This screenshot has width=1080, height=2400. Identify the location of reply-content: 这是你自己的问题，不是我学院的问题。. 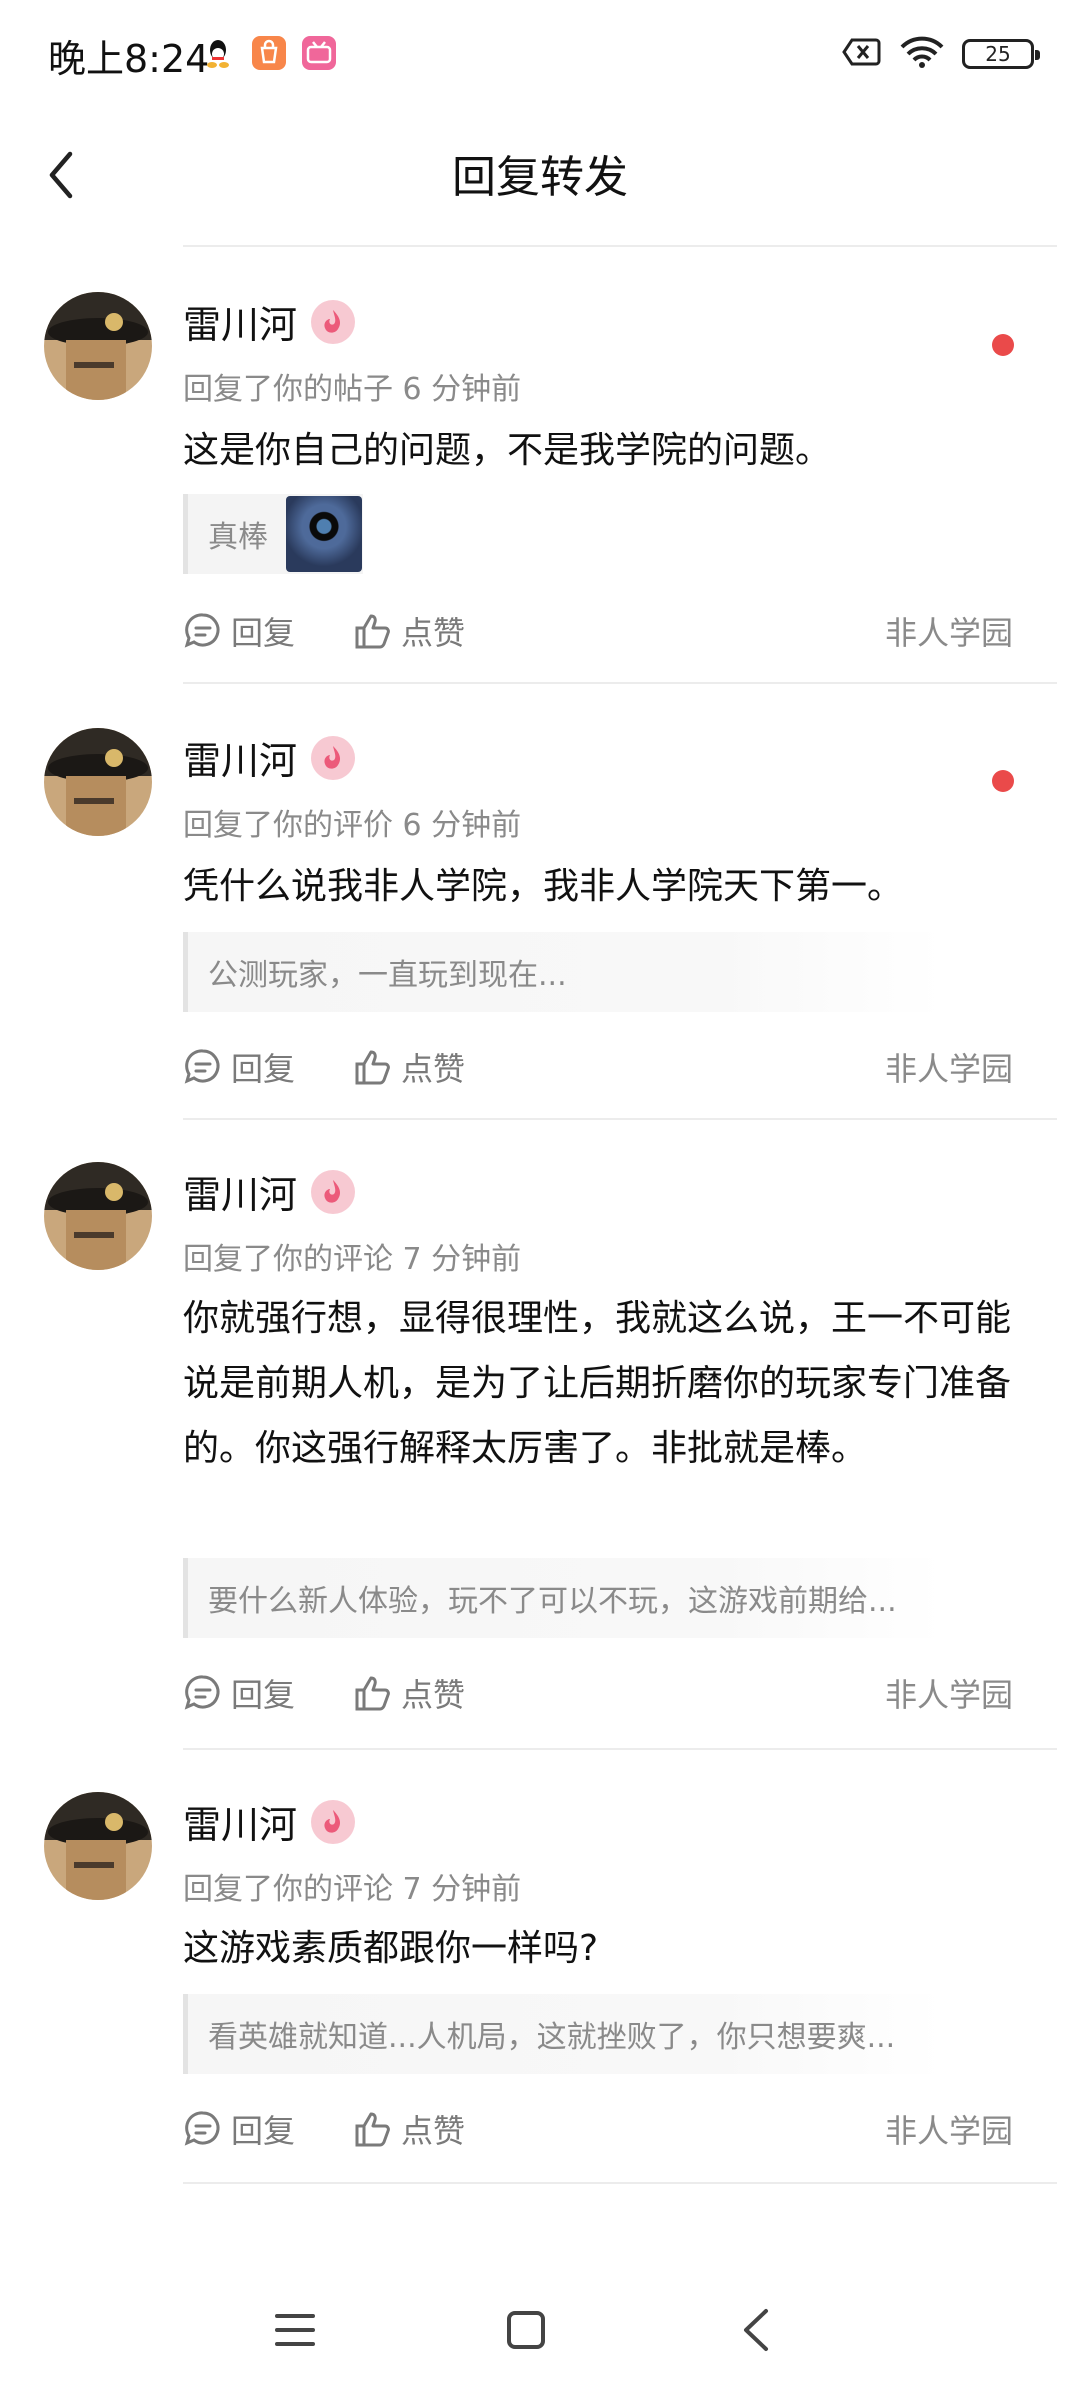
(507, 450).